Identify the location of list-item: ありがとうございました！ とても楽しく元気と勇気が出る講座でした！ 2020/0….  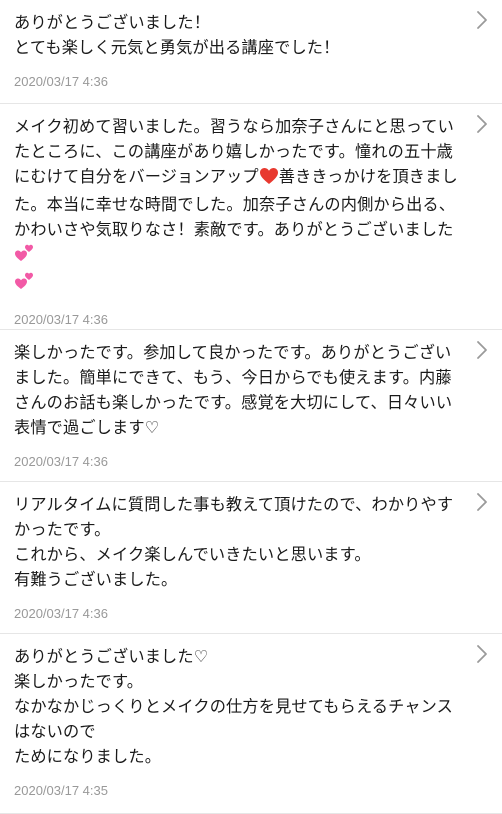
(251, 52).